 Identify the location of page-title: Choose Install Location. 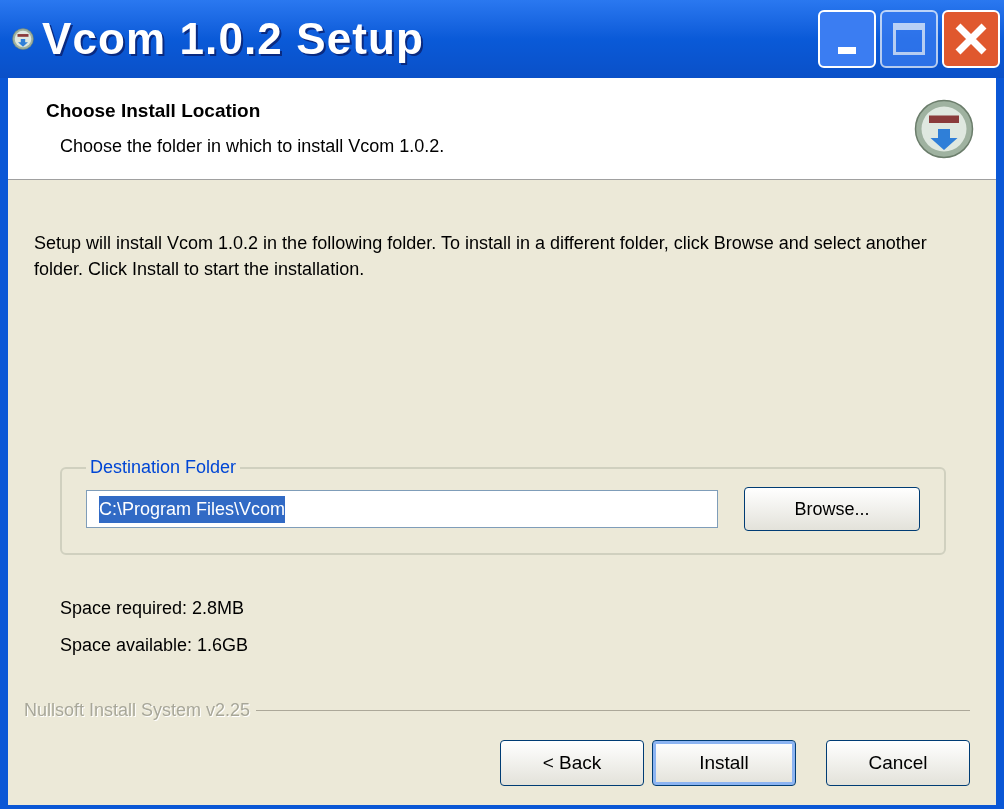
(154, 110).